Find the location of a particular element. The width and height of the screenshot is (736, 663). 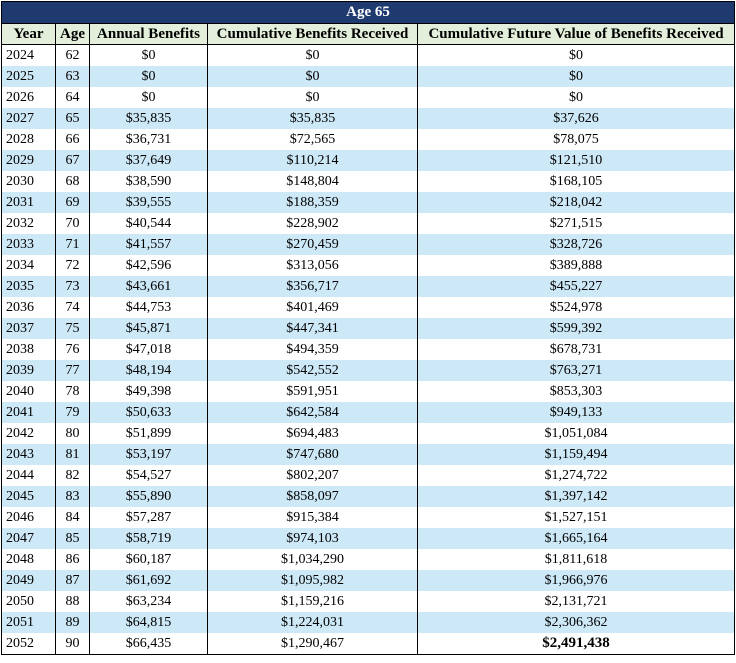

table-row: 2046 84 $57,287 $915,384 $1,527,151 is located at coordinates (368, 517).